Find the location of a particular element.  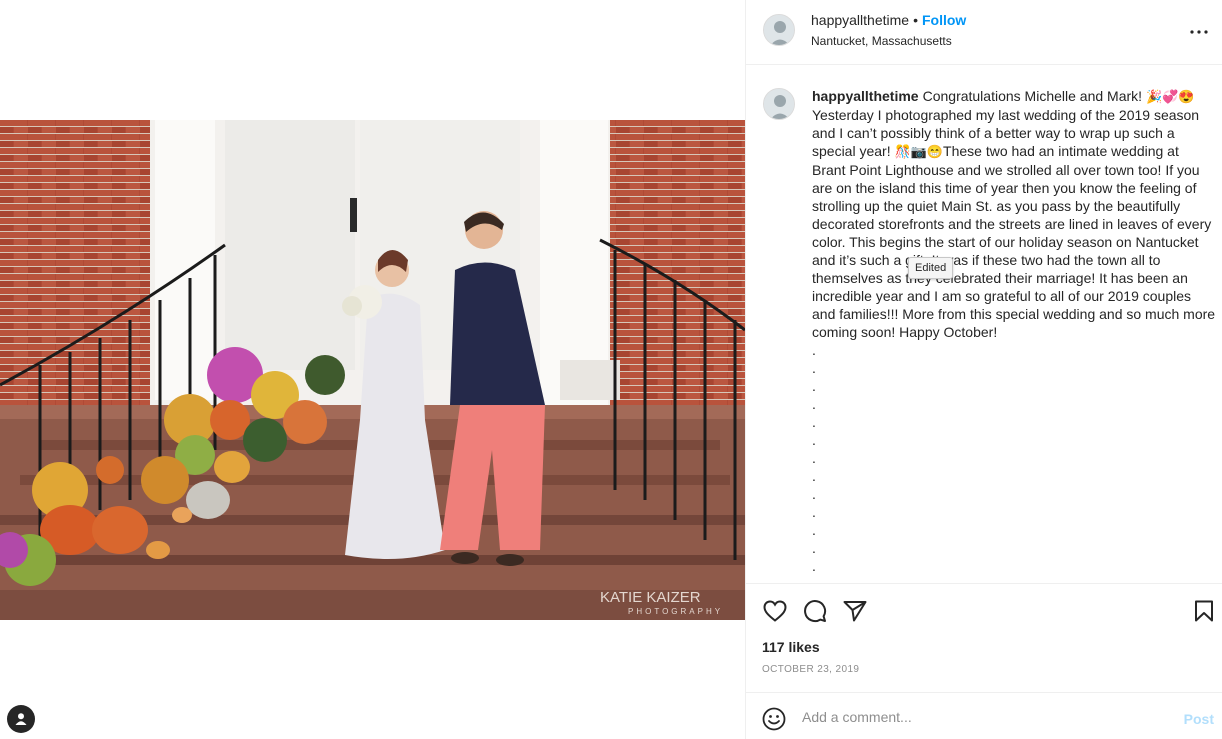

avatar is located at coordinates (779, 30).